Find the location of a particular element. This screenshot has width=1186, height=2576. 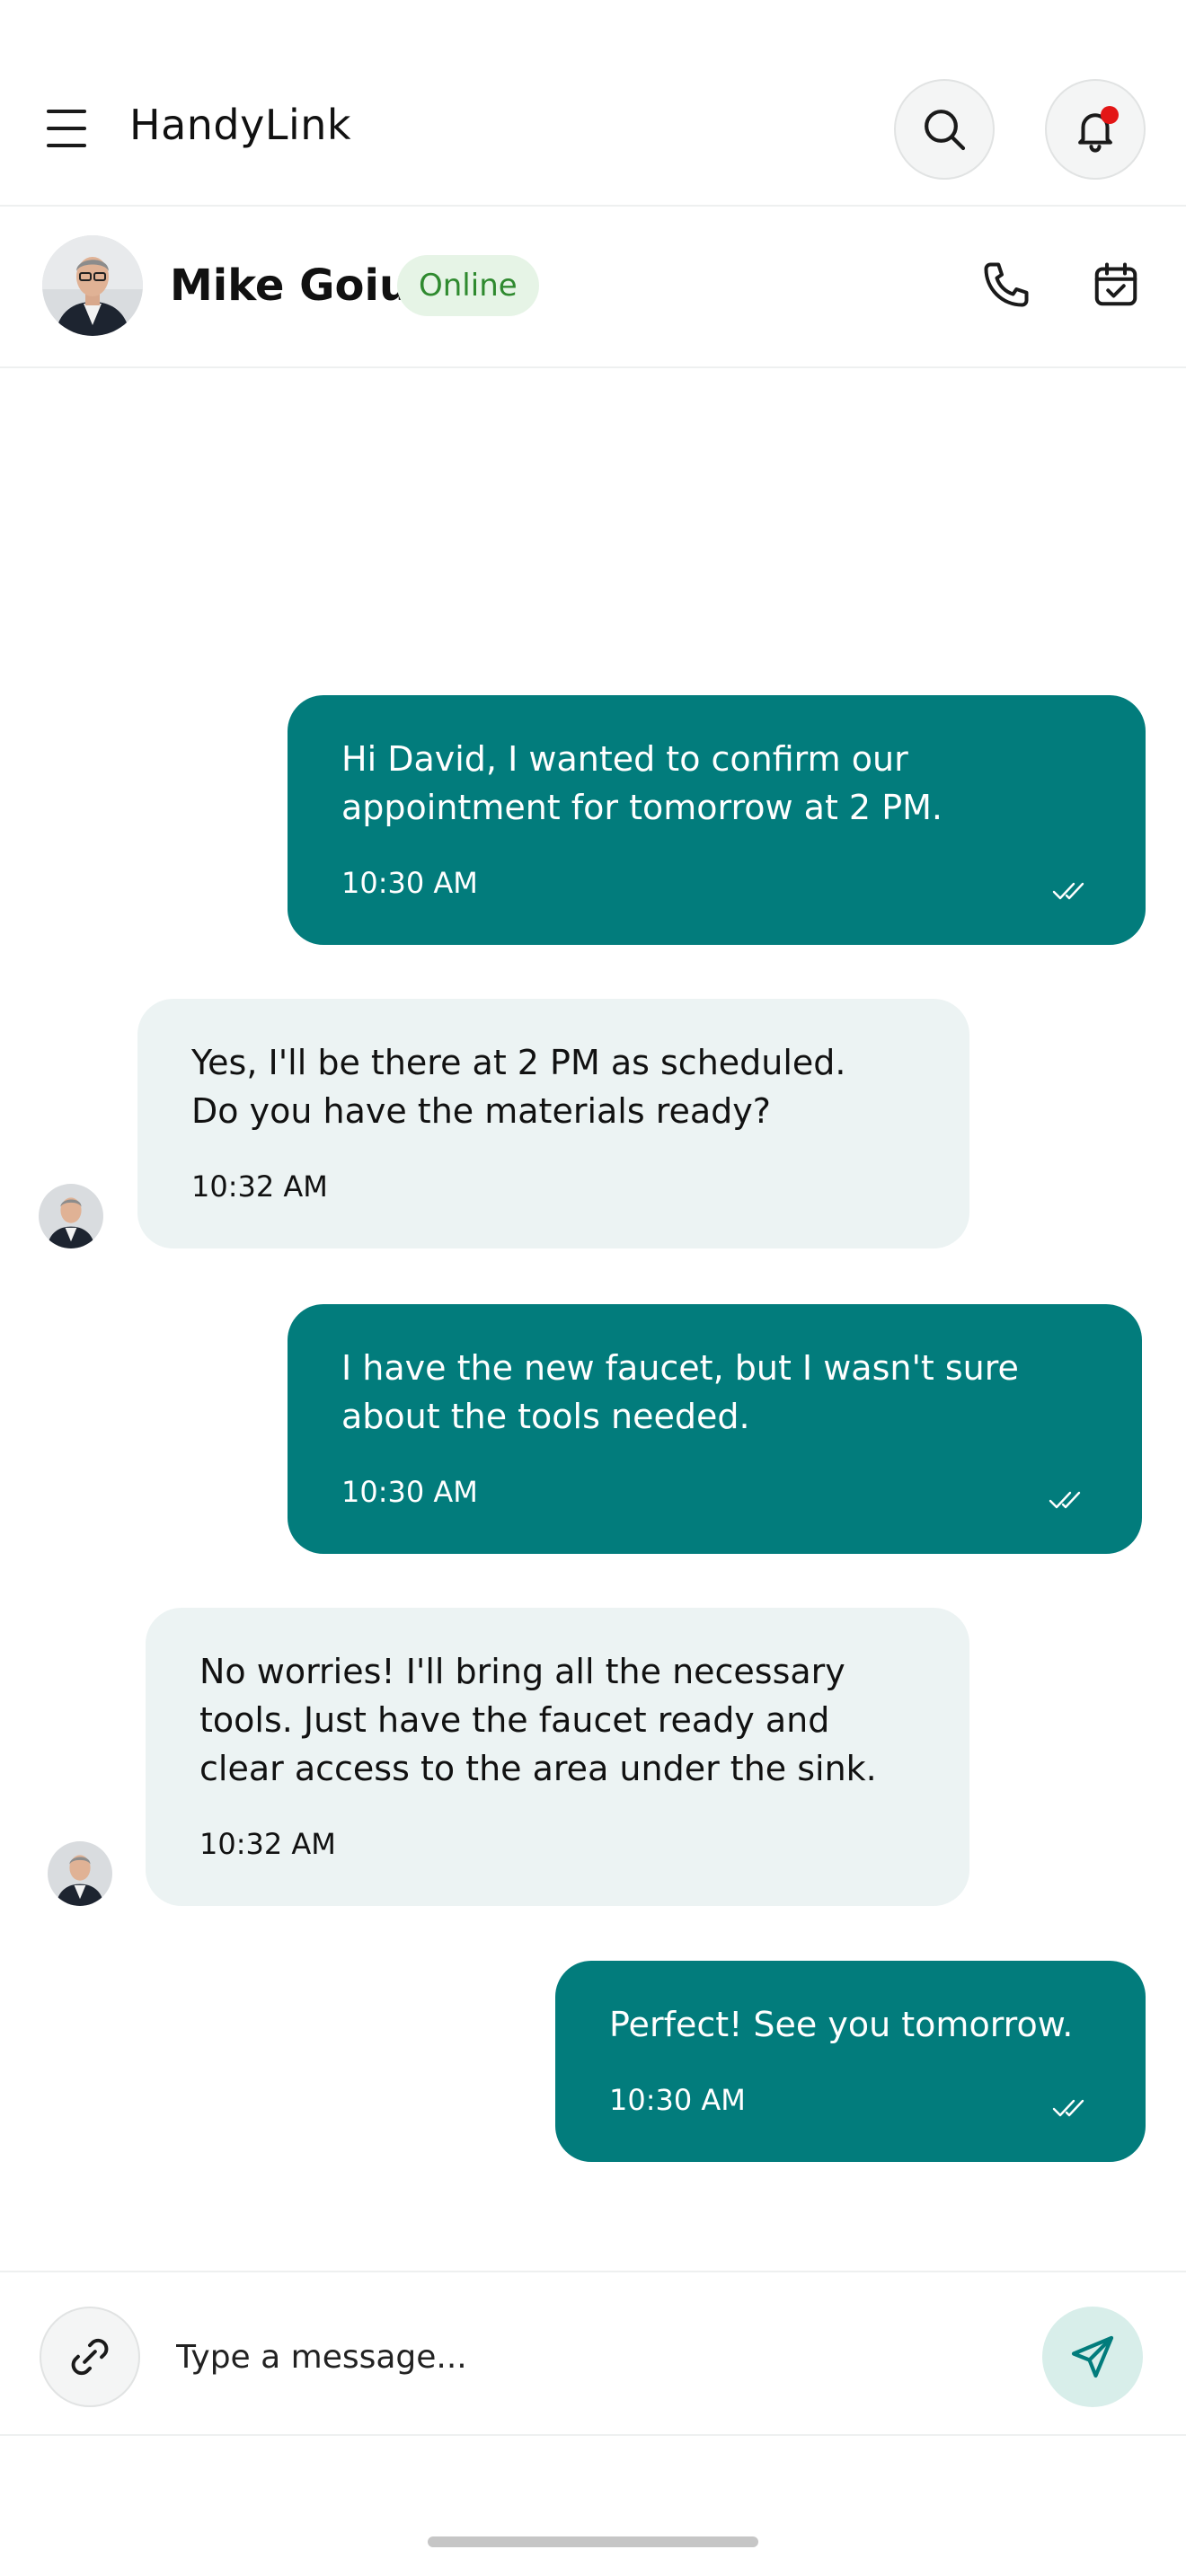

search-icon is located at coordinates (945, 130).